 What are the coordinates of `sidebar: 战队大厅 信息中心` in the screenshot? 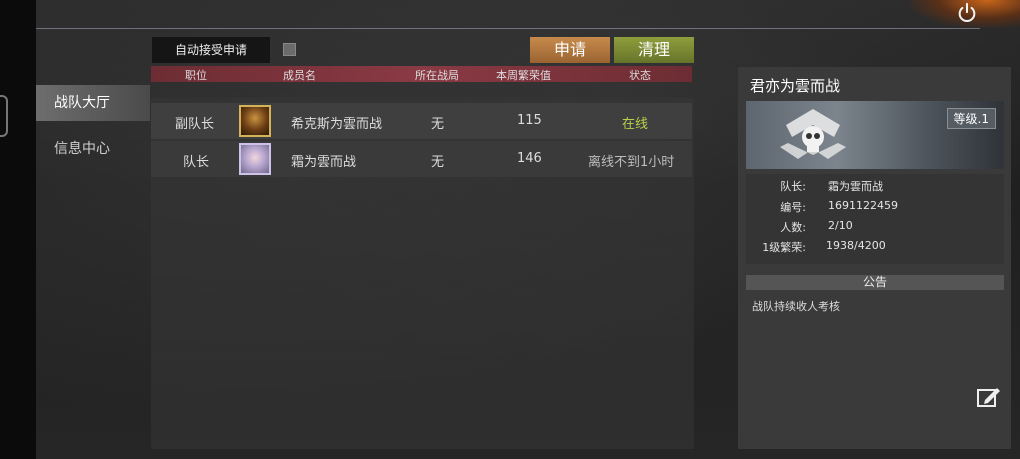 It's located at (93, 126).